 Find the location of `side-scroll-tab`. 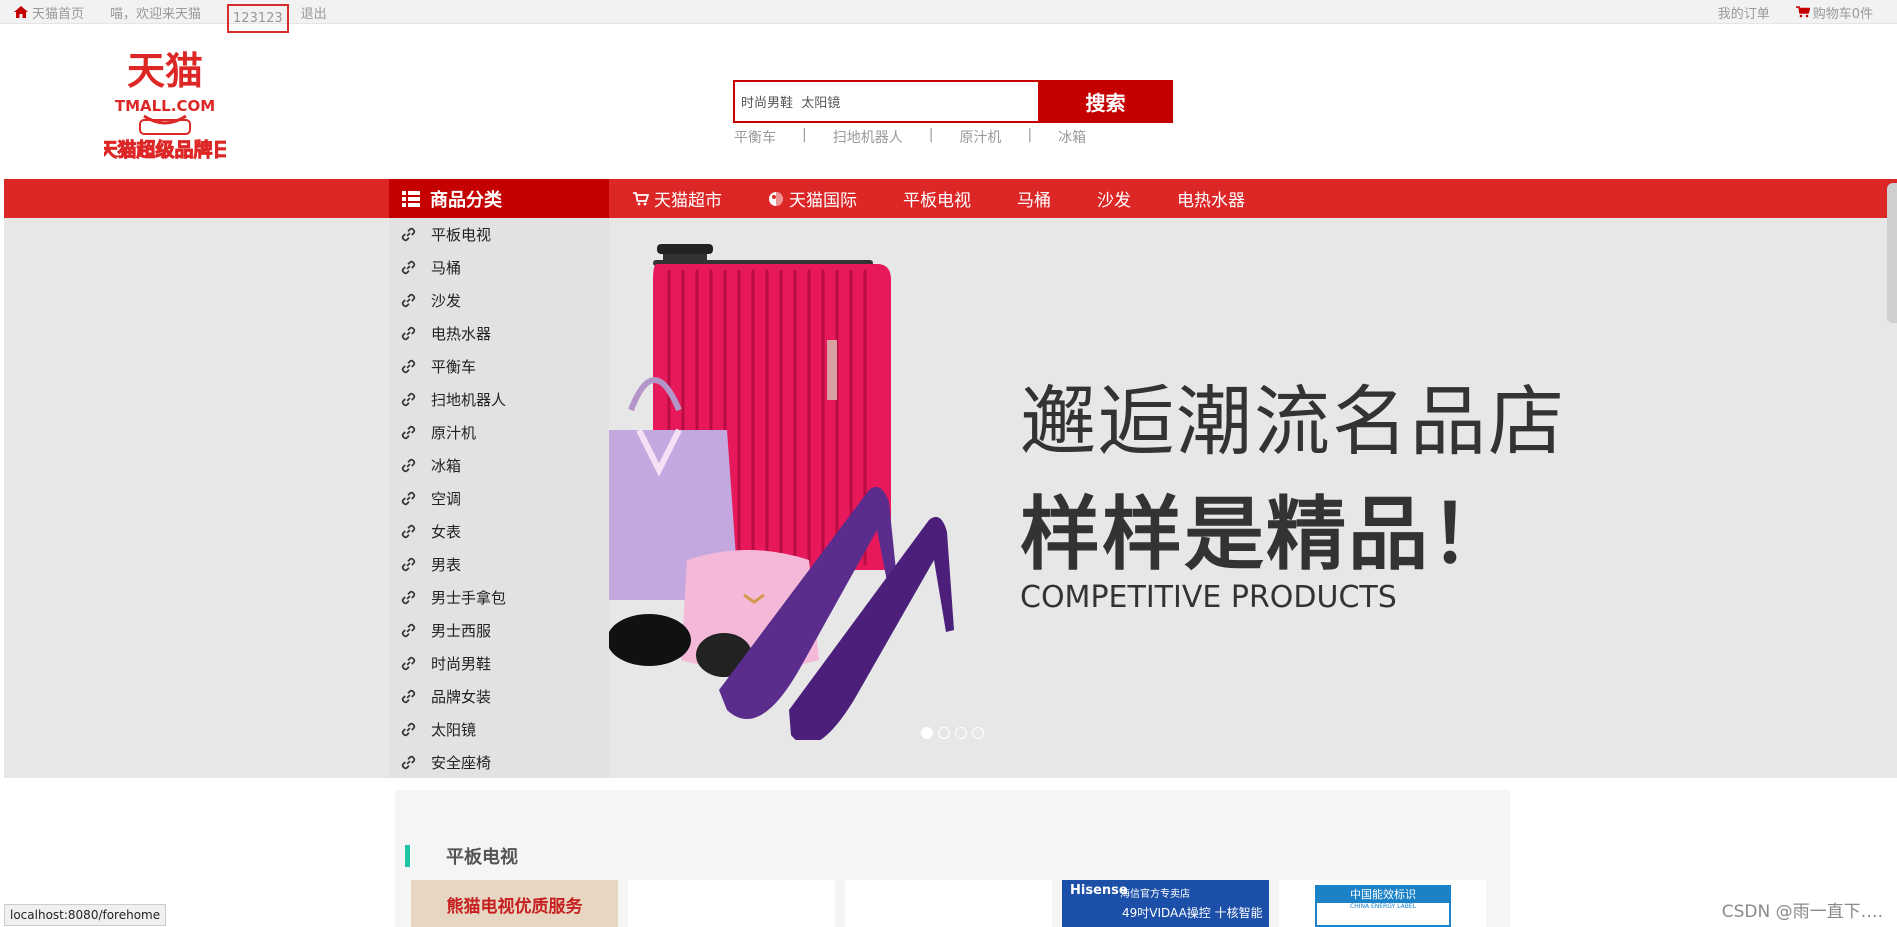

side-scroll-tab is located at coordinates (1892, 253).